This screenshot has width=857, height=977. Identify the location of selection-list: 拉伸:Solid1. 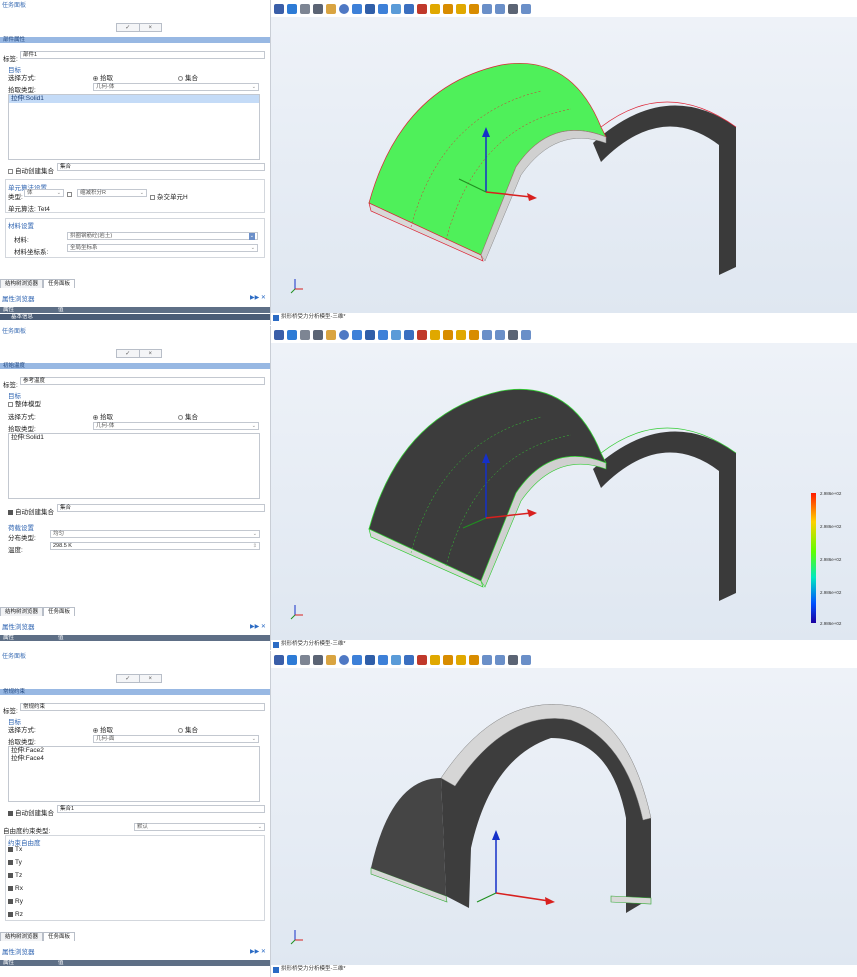
(134, 127).